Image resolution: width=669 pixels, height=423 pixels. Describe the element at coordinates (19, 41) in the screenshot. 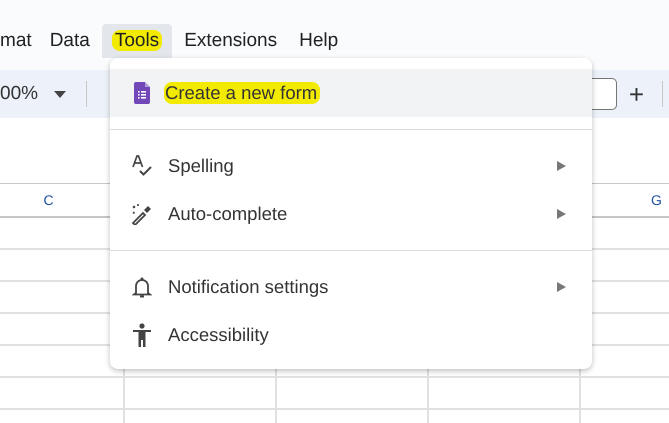

I see `menu-tab: mat` at that location.